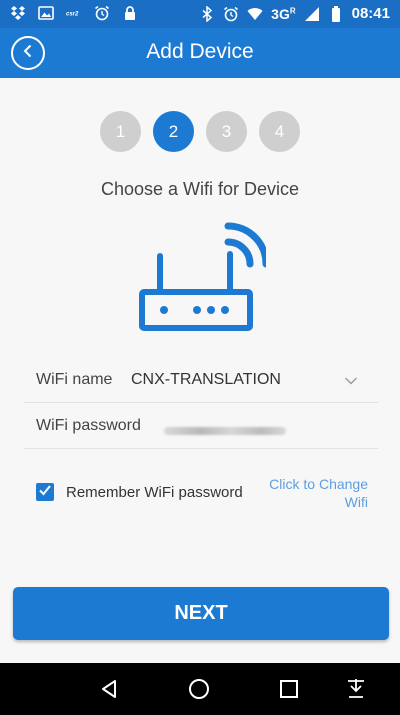 The width and height of the screenshot is (400, 715). I want to click on step-2: 2, so click(173, 131).